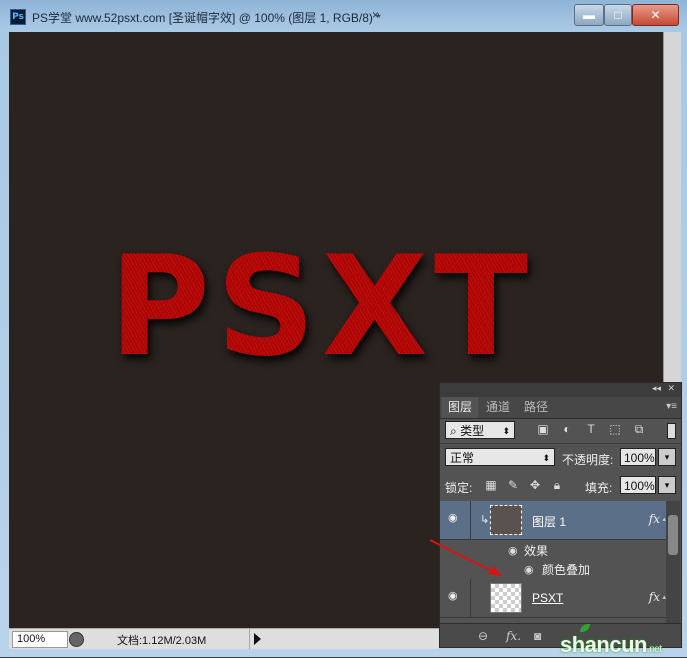 This screenshot has height=658, width=687. What do you see at coordinates (591, 429) in the screenshot?
I see `type-filter-icon: T` at bounding box center [591, 429].